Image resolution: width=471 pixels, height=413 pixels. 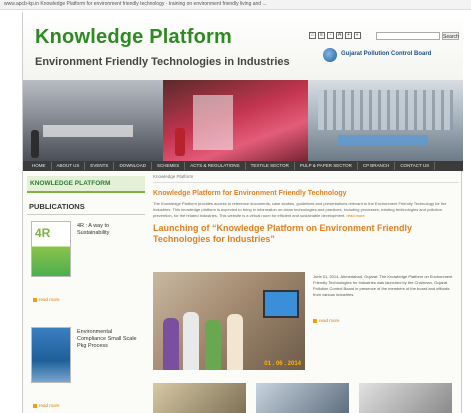 I want to click on nav-item-contact: CONTACT US, so click(x=415, y=166).